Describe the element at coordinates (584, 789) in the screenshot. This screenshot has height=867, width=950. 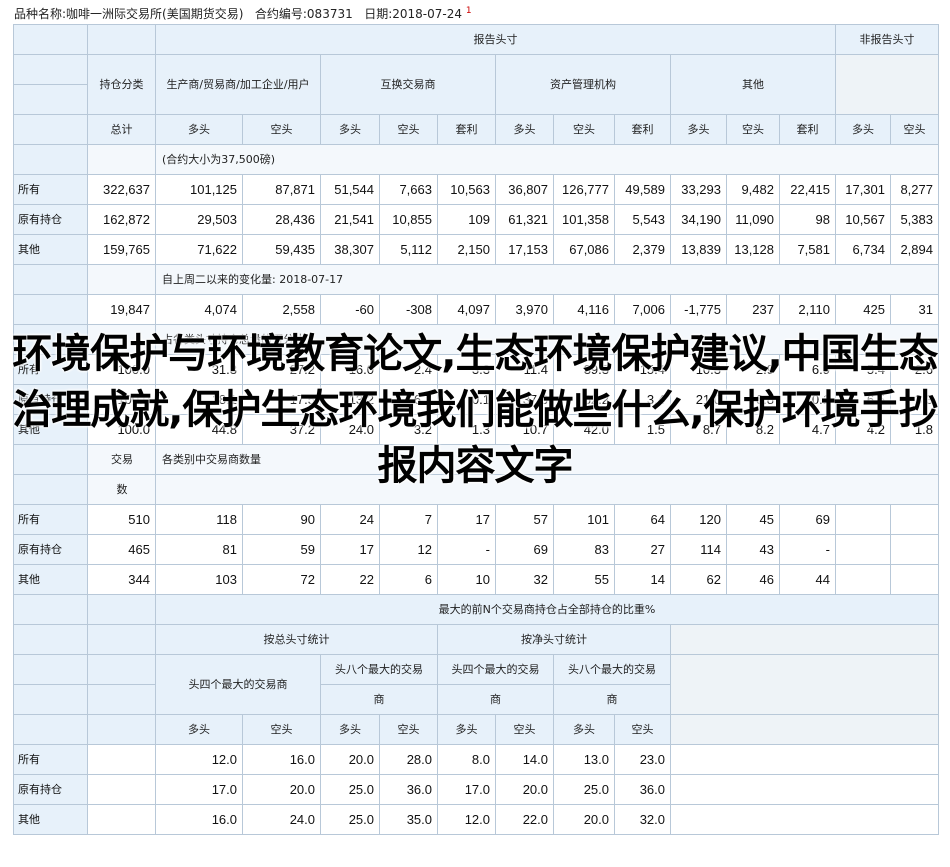
I see `table-cell: 25.0` at that location.